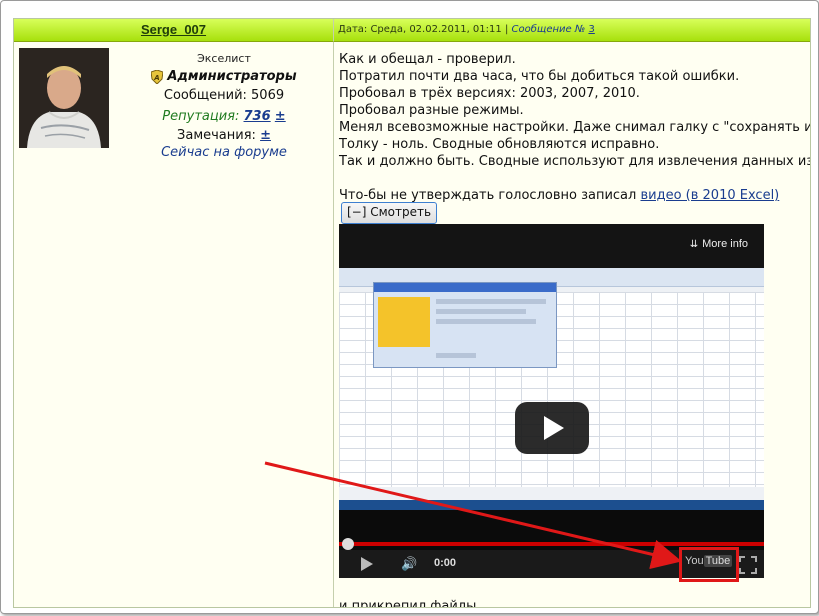 The height and width of the screenshot is (616, 819). Describe the element at coordinates (348, 544) in the screenshot. I see `progress-handle` at that location.